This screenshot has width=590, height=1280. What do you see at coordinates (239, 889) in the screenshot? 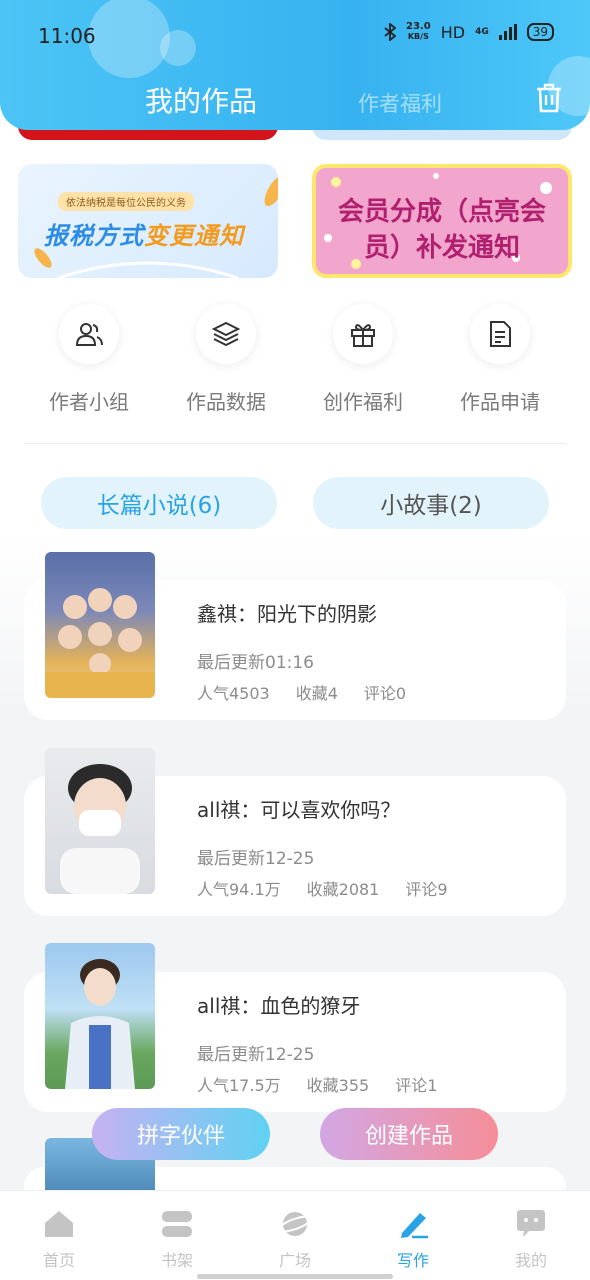
I see `popularity-count: 人气94.1万` at bounding box center [239, 889].